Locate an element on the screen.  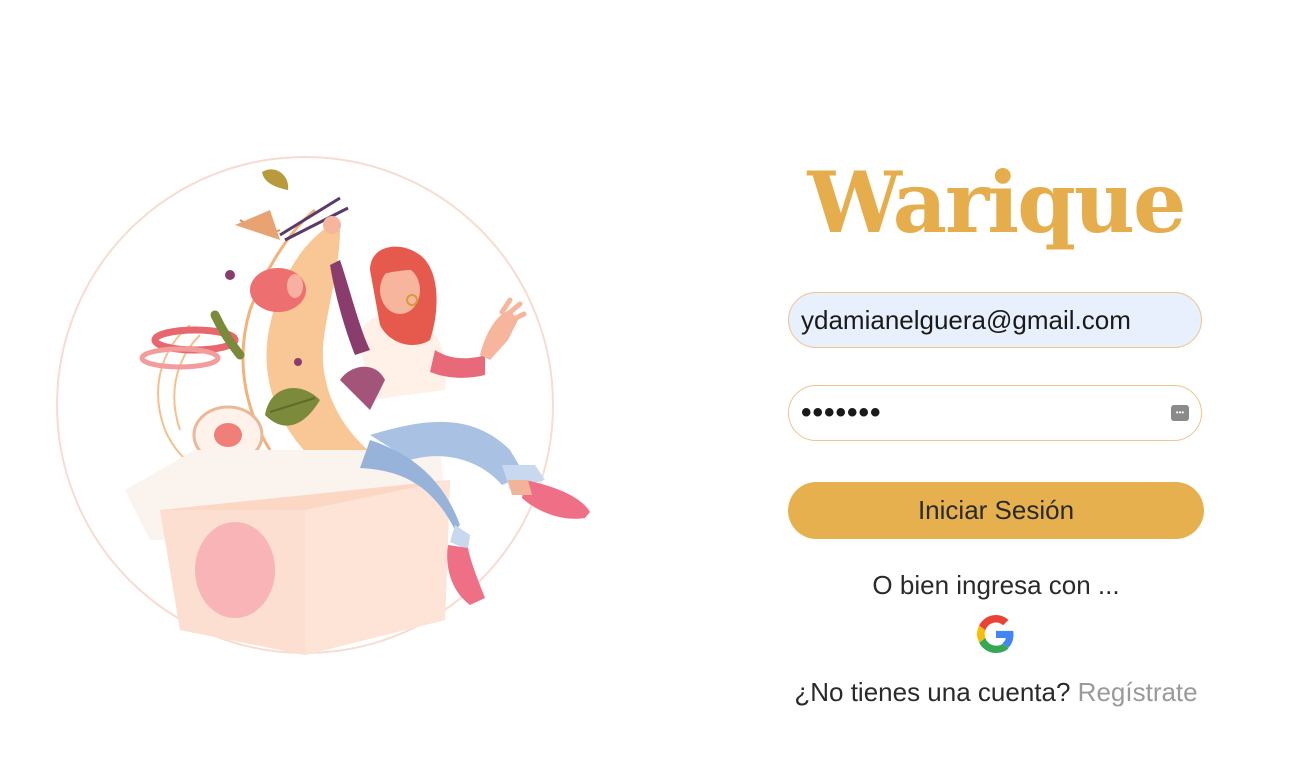
email-field: ydamianelguera@gmail.com is located at coordinates (995, 320).